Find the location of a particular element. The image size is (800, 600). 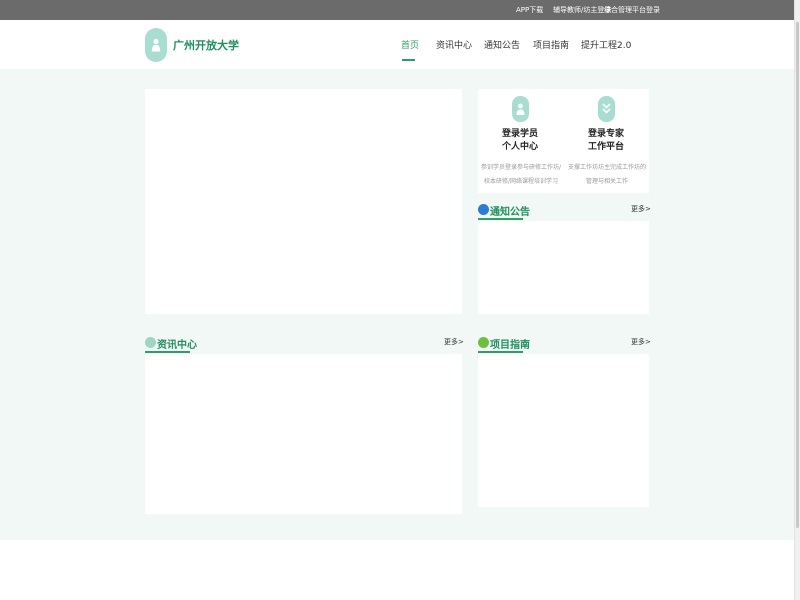

news-more-link: 更多> is located at coordinates (454, 342).